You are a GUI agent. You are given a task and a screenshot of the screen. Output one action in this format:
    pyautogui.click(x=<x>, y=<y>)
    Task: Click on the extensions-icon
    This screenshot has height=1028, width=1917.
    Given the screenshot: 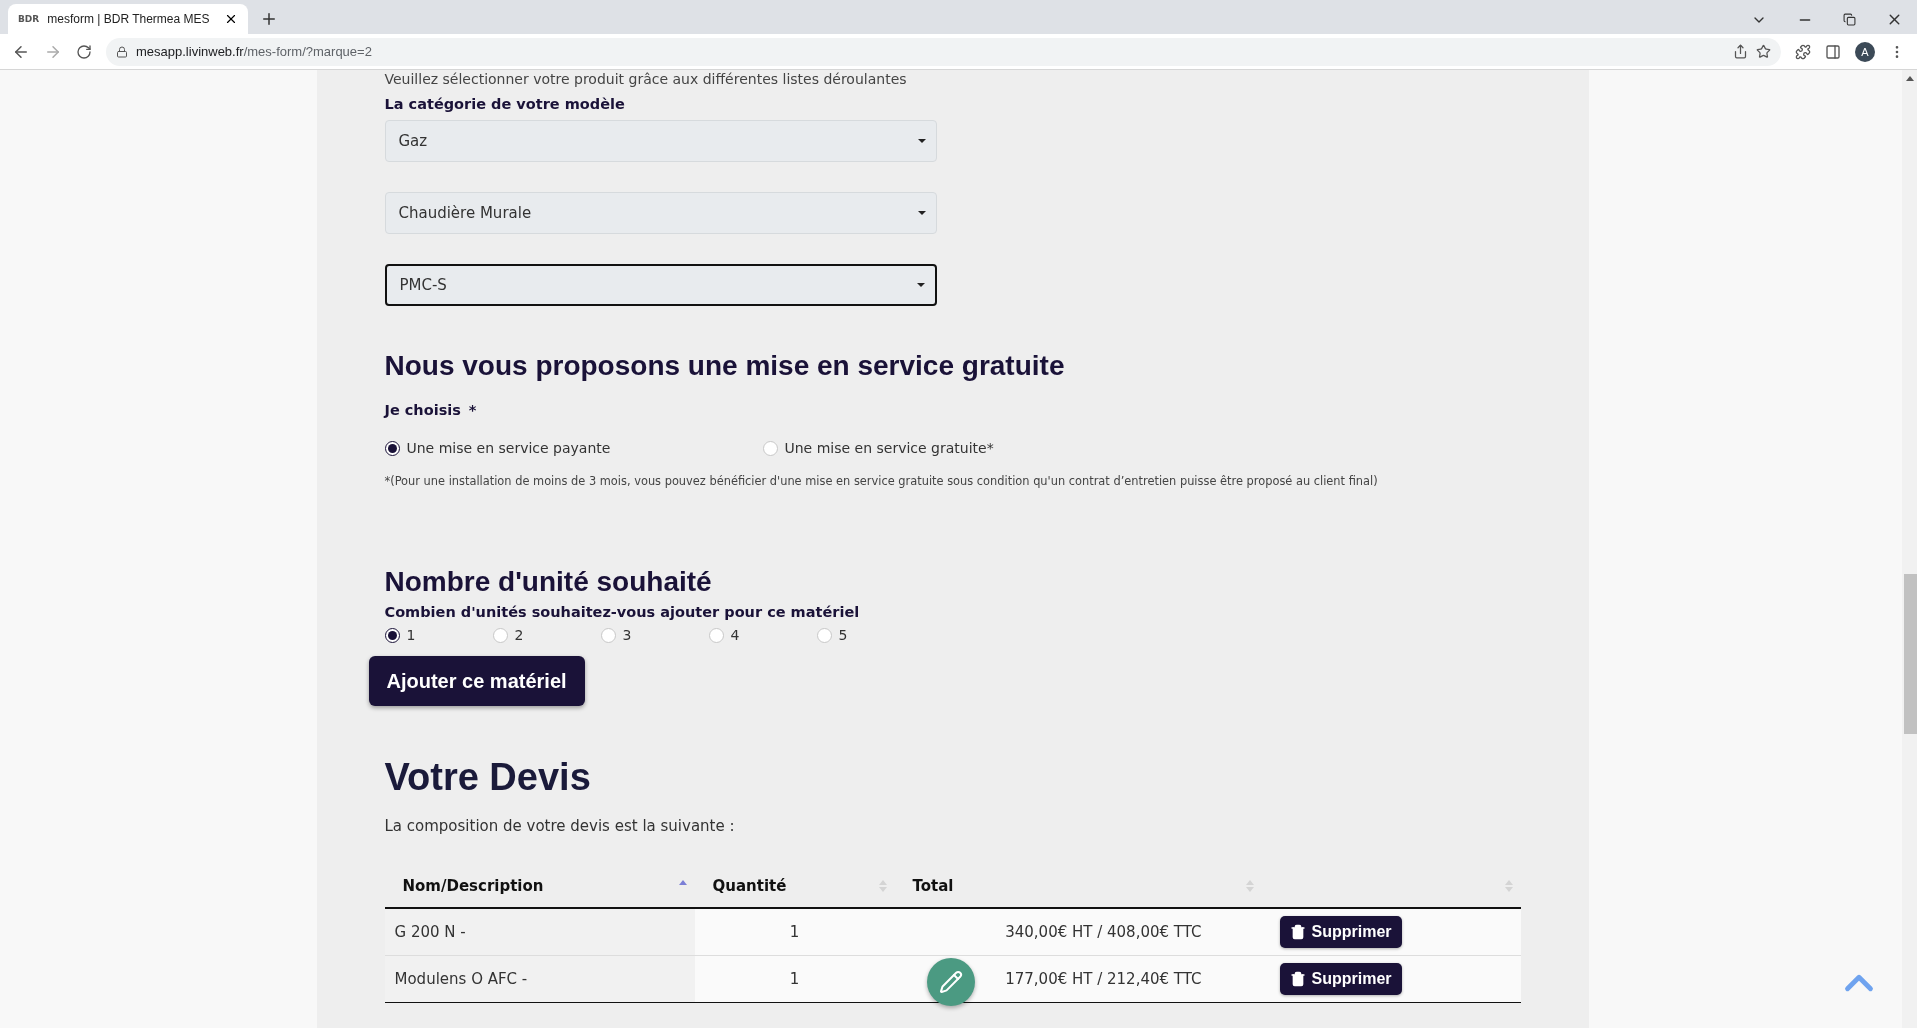 What is the action you would take?
    pyautogui.click(x=1803, y=51)
    